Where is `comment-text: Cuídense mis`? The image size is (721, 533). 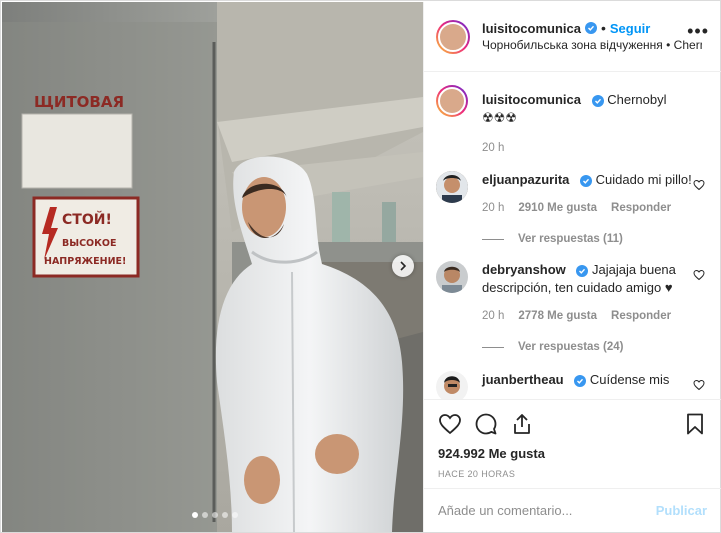 comment-text: Cuídense mis is located at coordinates (629, 379).